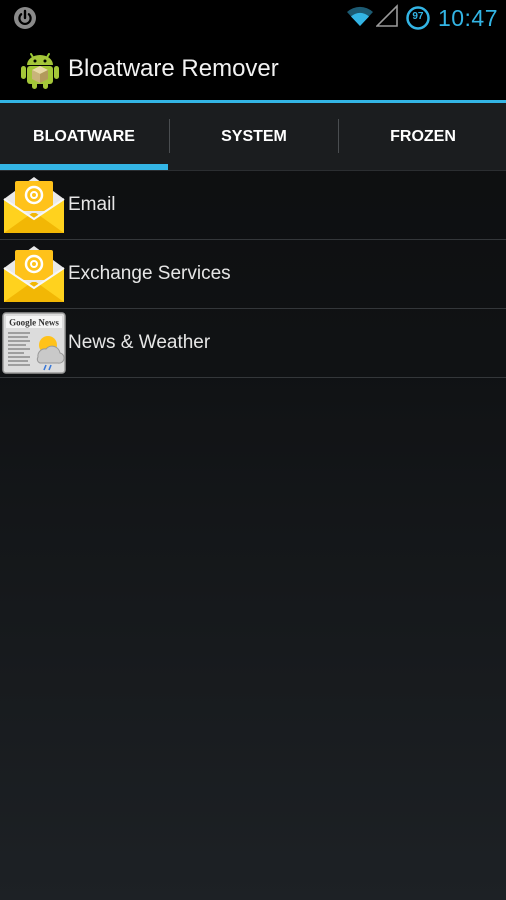 This screenshot has height=900, width=506. What do you see at coordinates (40, 69) in the screenshot?
I see `android-box-icon` at bounding box center [40, 69].